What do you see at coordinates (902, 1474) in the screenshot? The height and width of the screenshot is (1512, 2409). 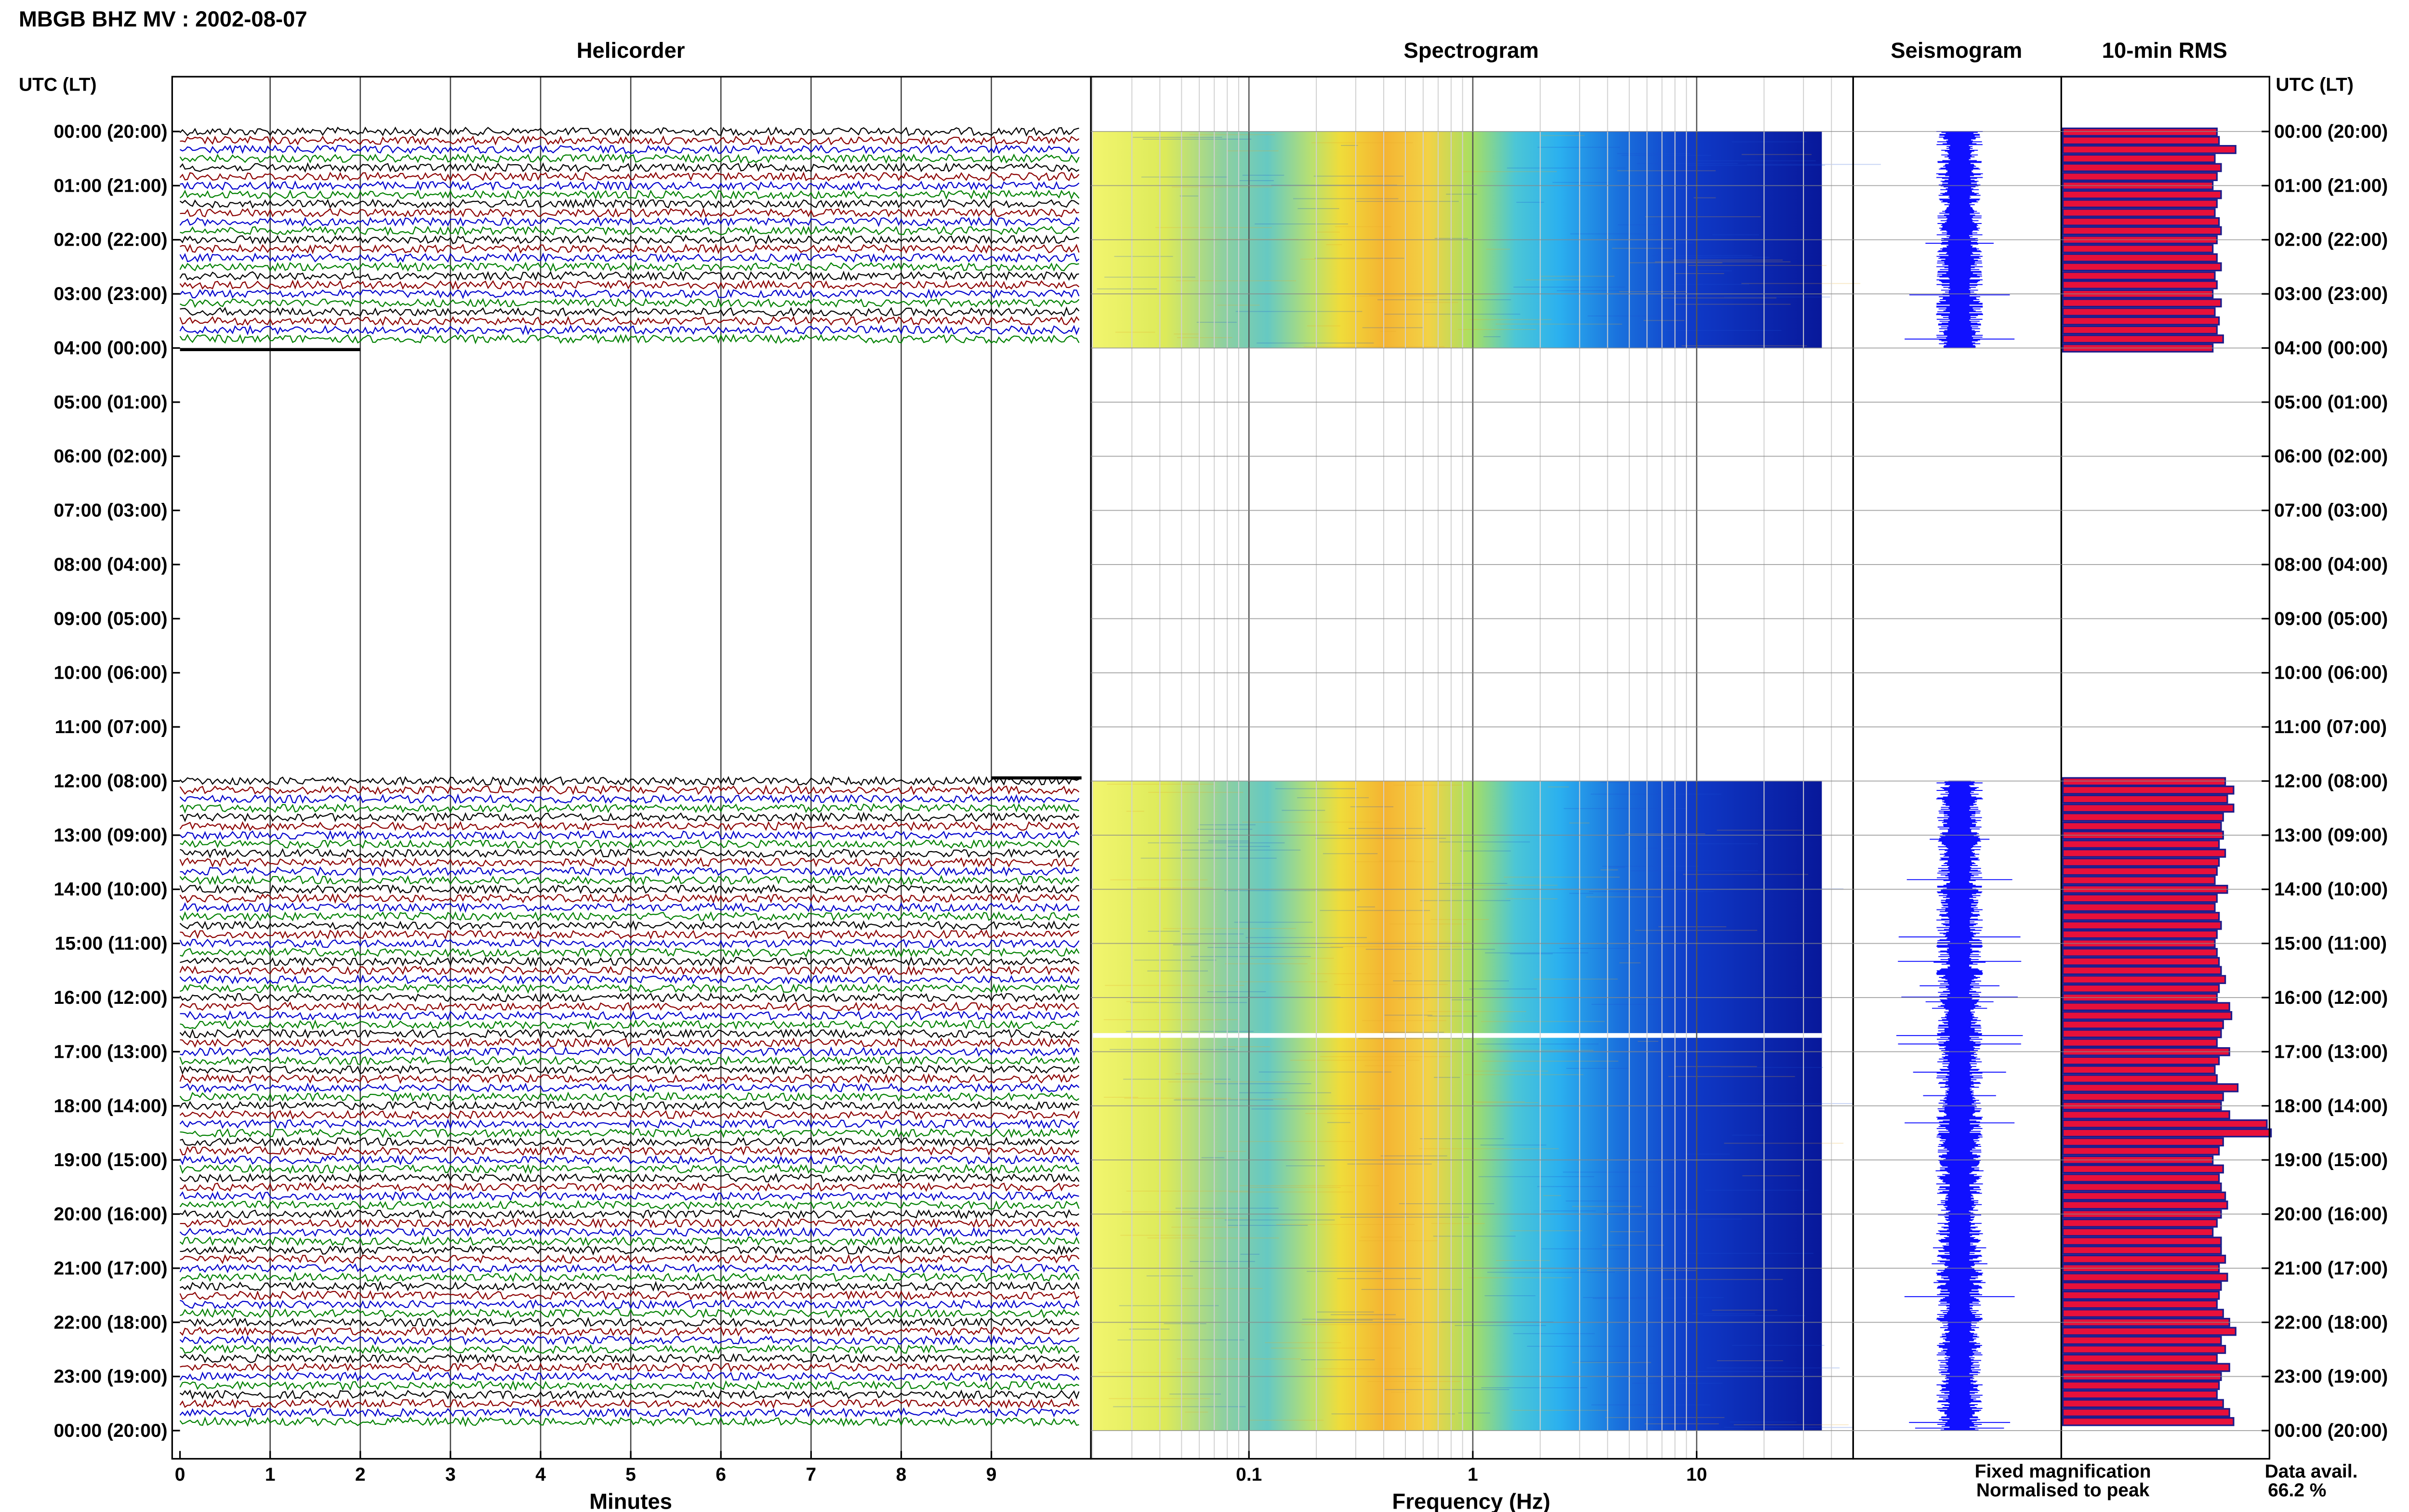 I see `minute-tick-label: 8` at bounding box center [902, 1474].